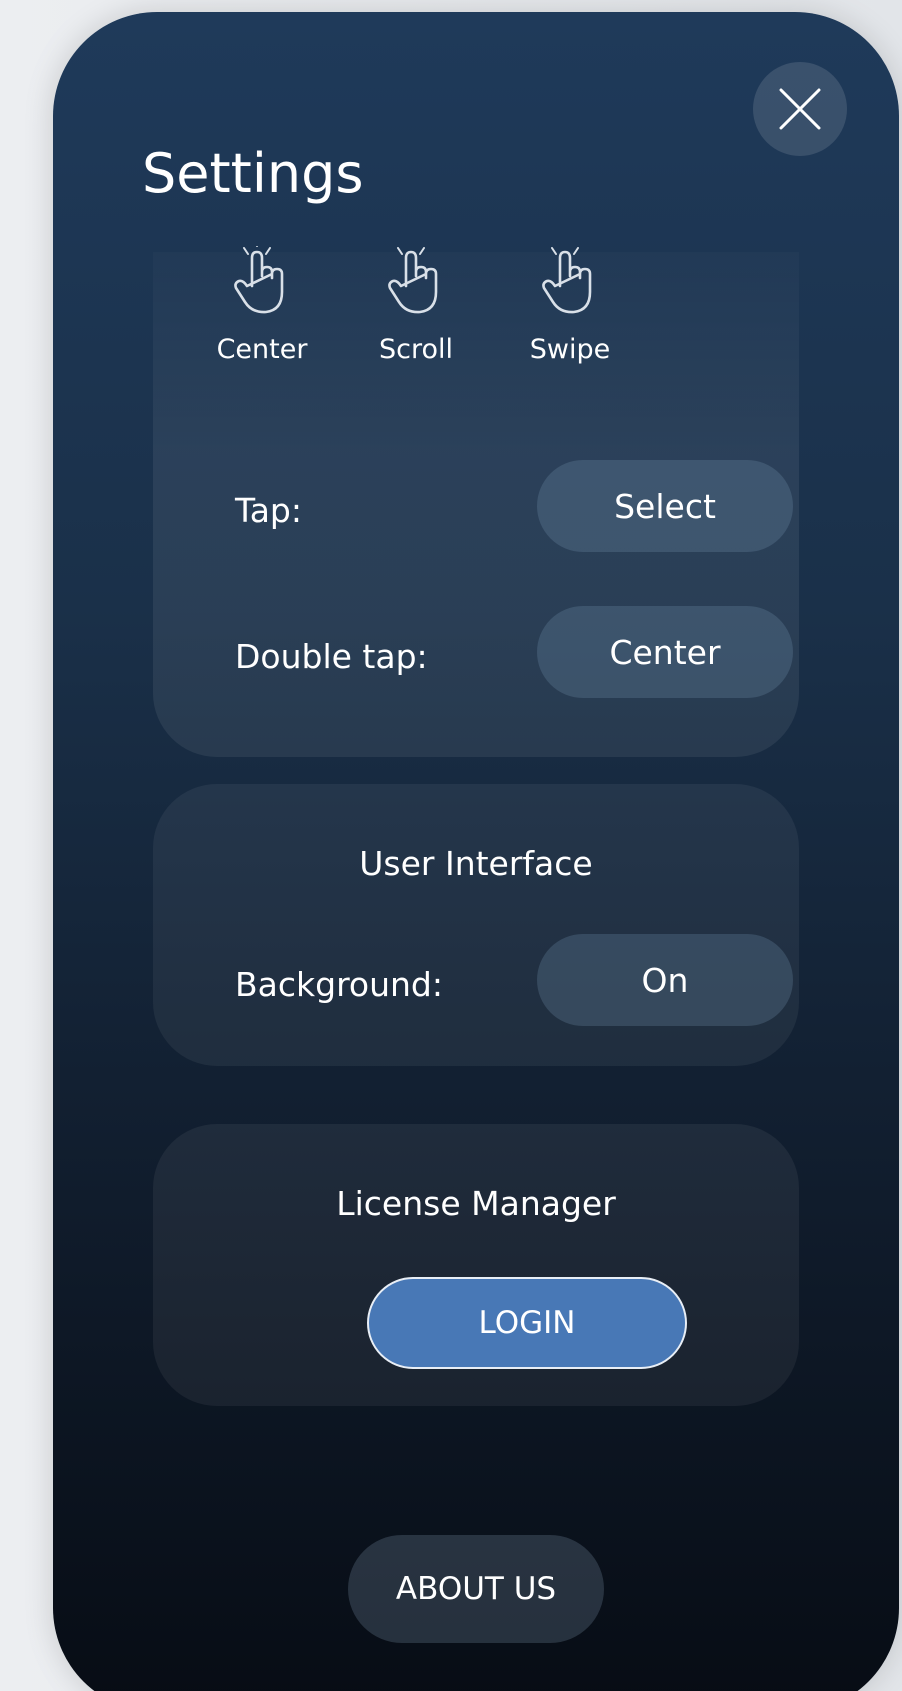 The height and width of the screenshot is (1691, 902). What do you see at coordinates (665, 506) in the screenshot?
I see `tap-select-button: Select` at bounding box center [665, 506].